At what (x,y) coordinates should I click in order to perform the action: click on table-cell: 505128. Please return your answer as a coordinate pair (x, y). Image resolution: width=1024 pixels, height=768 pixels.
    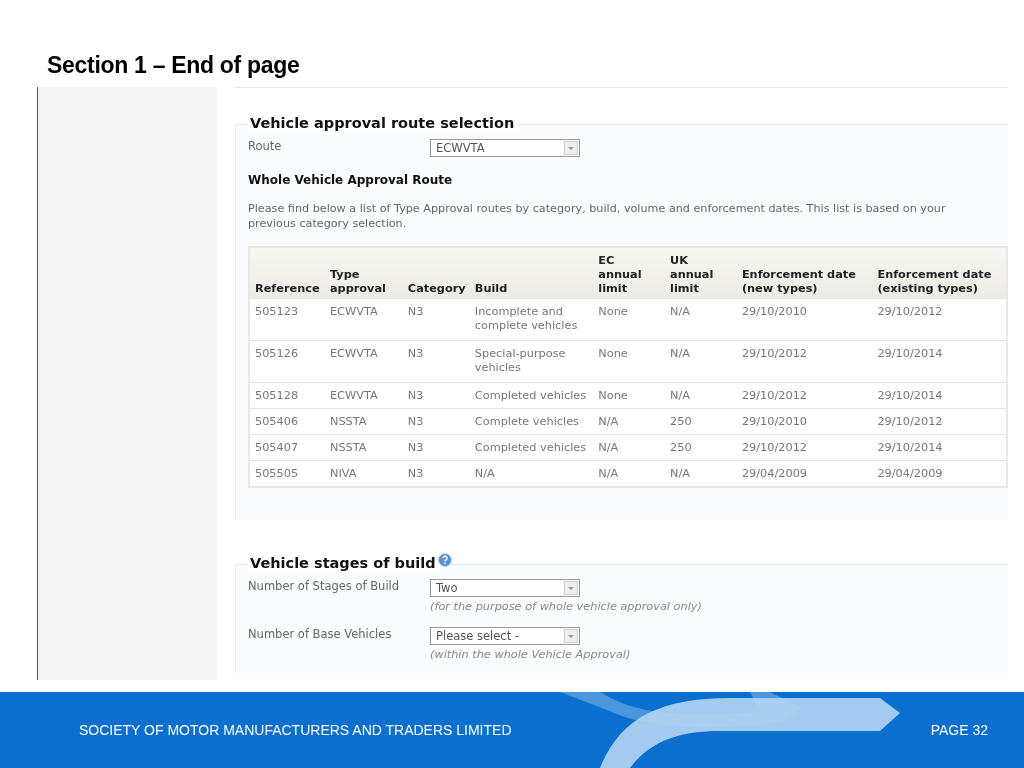
    Looking at the image, I should click on (287, 395).